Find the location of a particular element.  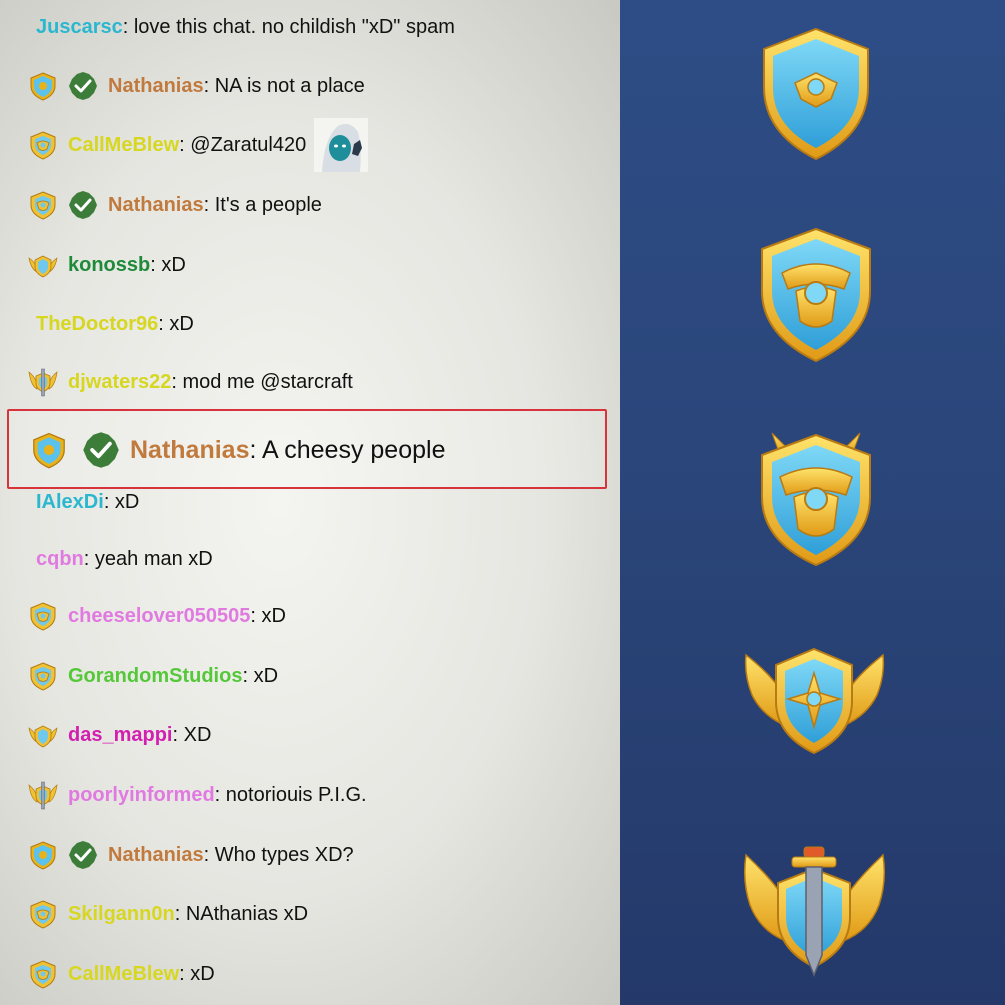

chat-message: TheDoctor96: xD is located at coordinates (300, 324).